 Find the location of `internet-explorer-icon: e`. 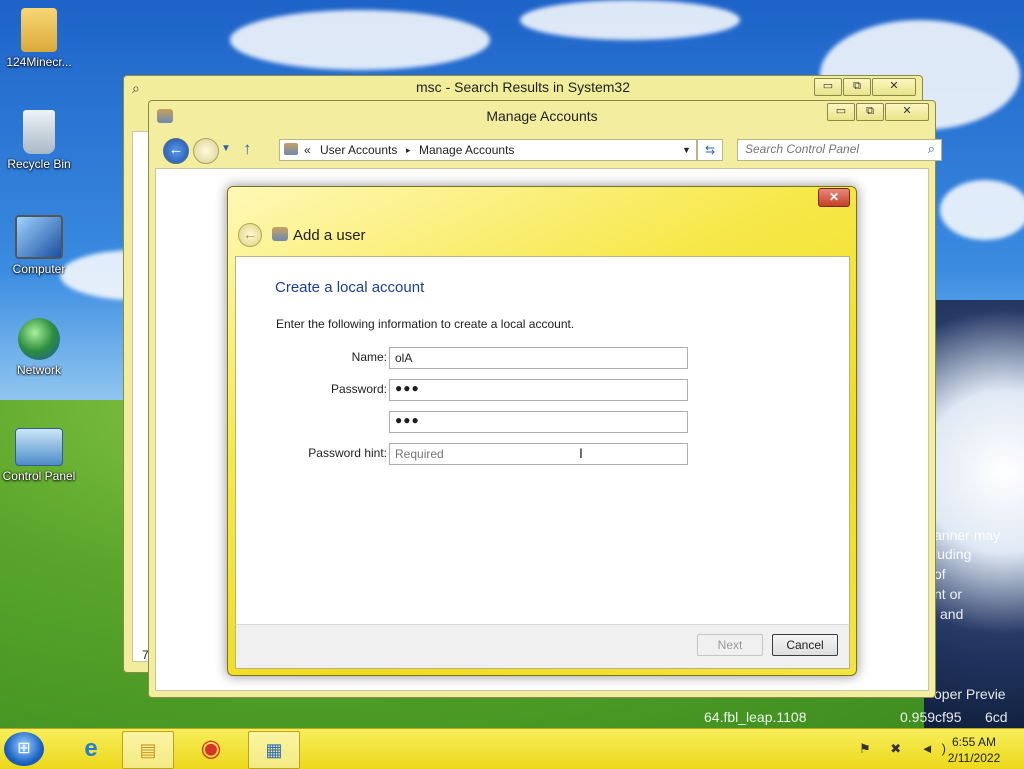

internet-explorer-icon: e is located at coordinates (91, 749).